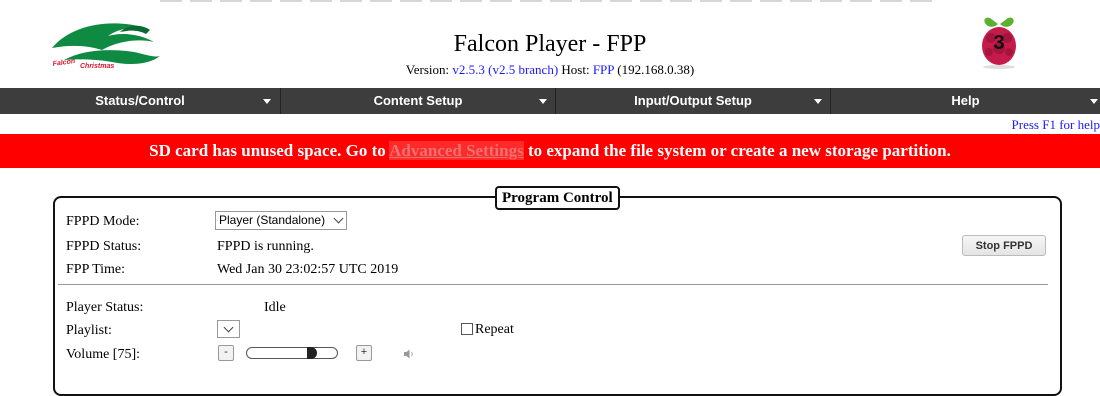 Image resolution: width=1100 pixels, height=396 pixels. Describe the element at coordinates (226, 353) in the screenshot. I see `volume-down-button: -` at that location.